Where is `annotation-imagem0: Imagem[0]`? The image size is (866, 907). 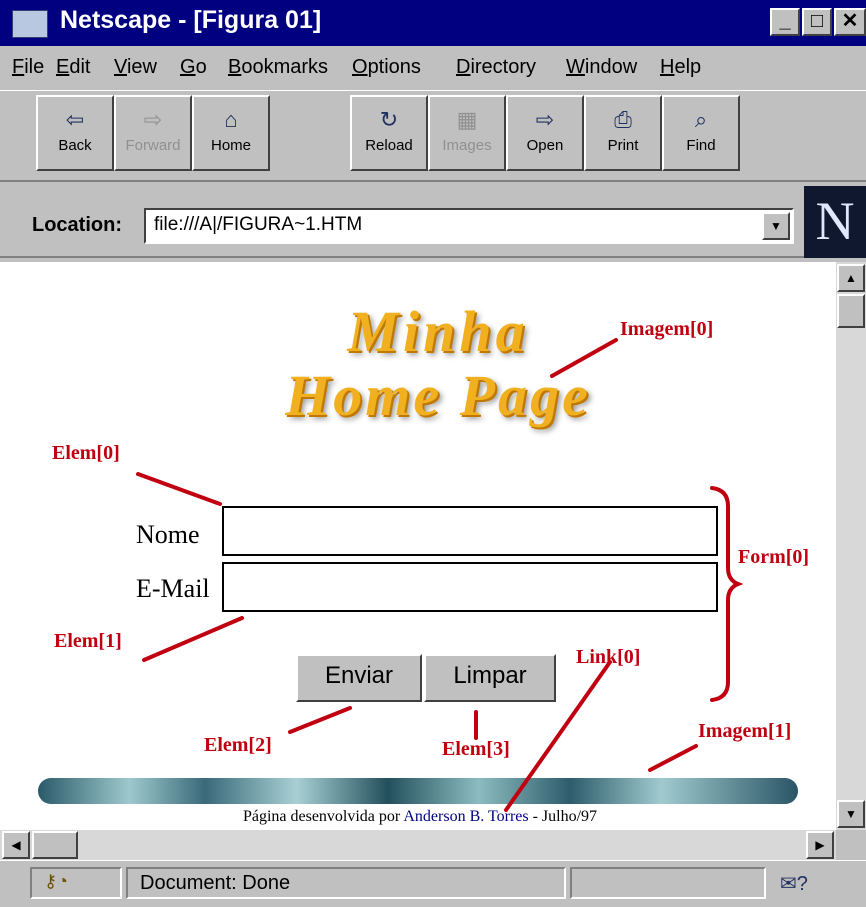
annotation-imagem0: Imagem[0] is located at coordinates (667, 329).